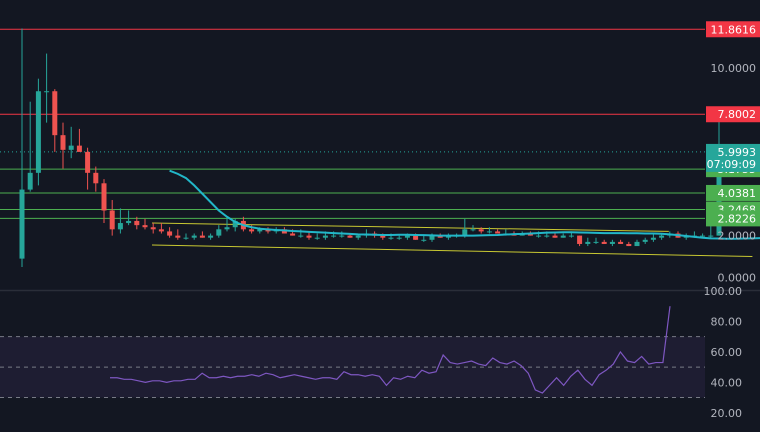  What do you see at coordinates (727, 321) in the screenshot?
I see `rsi-axis-tick-label: 80.00` at bounding box center [727, 321].